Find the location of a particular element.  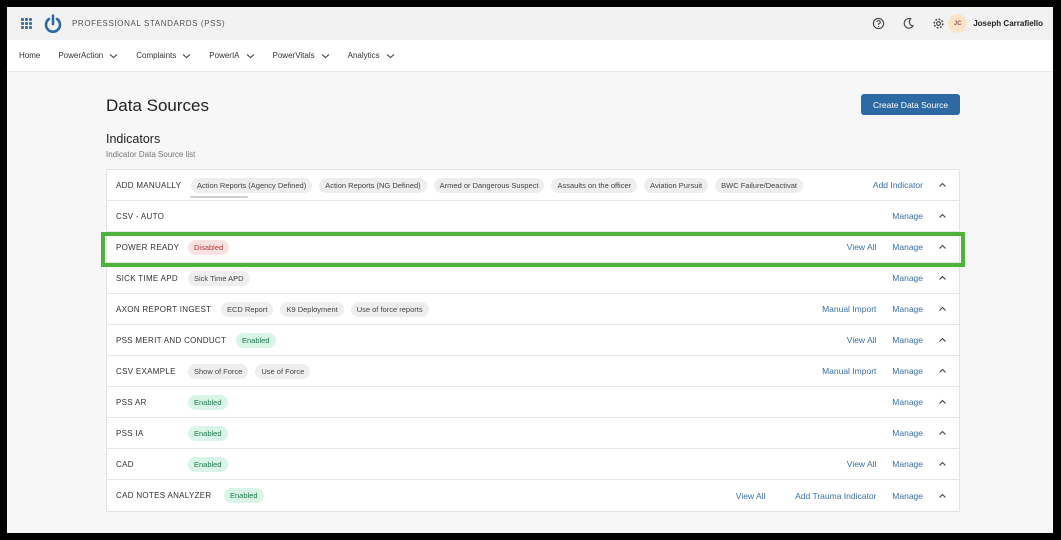

section-title: Indicators is located at coordinates (133, 139).